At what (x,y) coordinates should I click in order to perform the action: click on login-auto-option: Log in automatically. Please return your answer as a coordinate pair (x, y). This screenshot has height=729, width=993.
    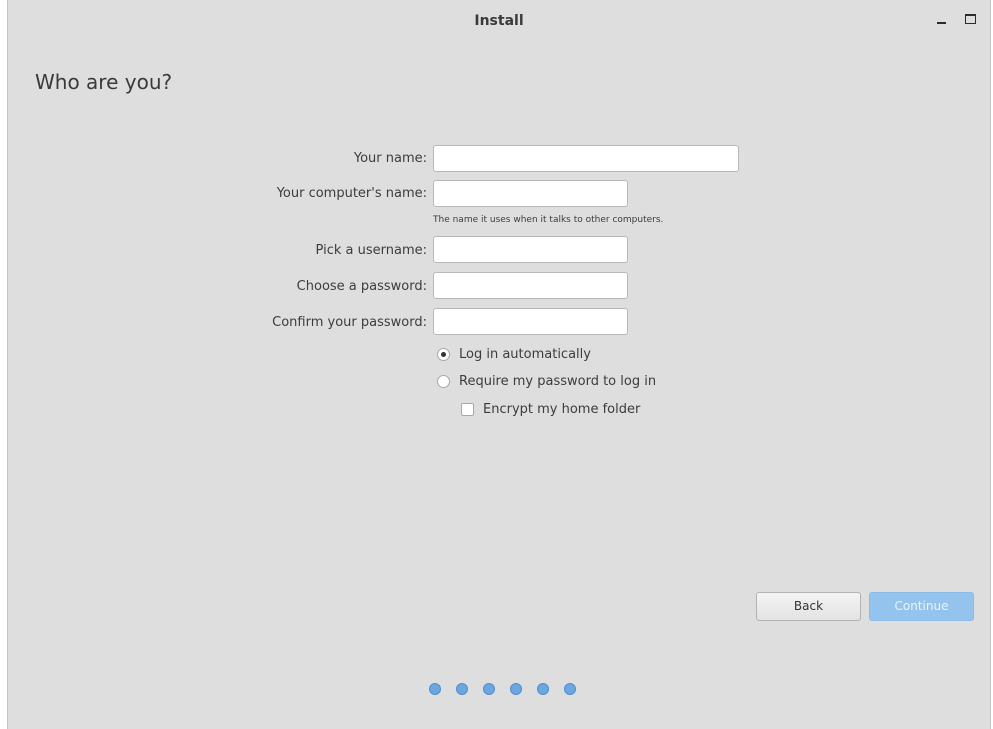
    Looking at the image, I should click on (514, 354).